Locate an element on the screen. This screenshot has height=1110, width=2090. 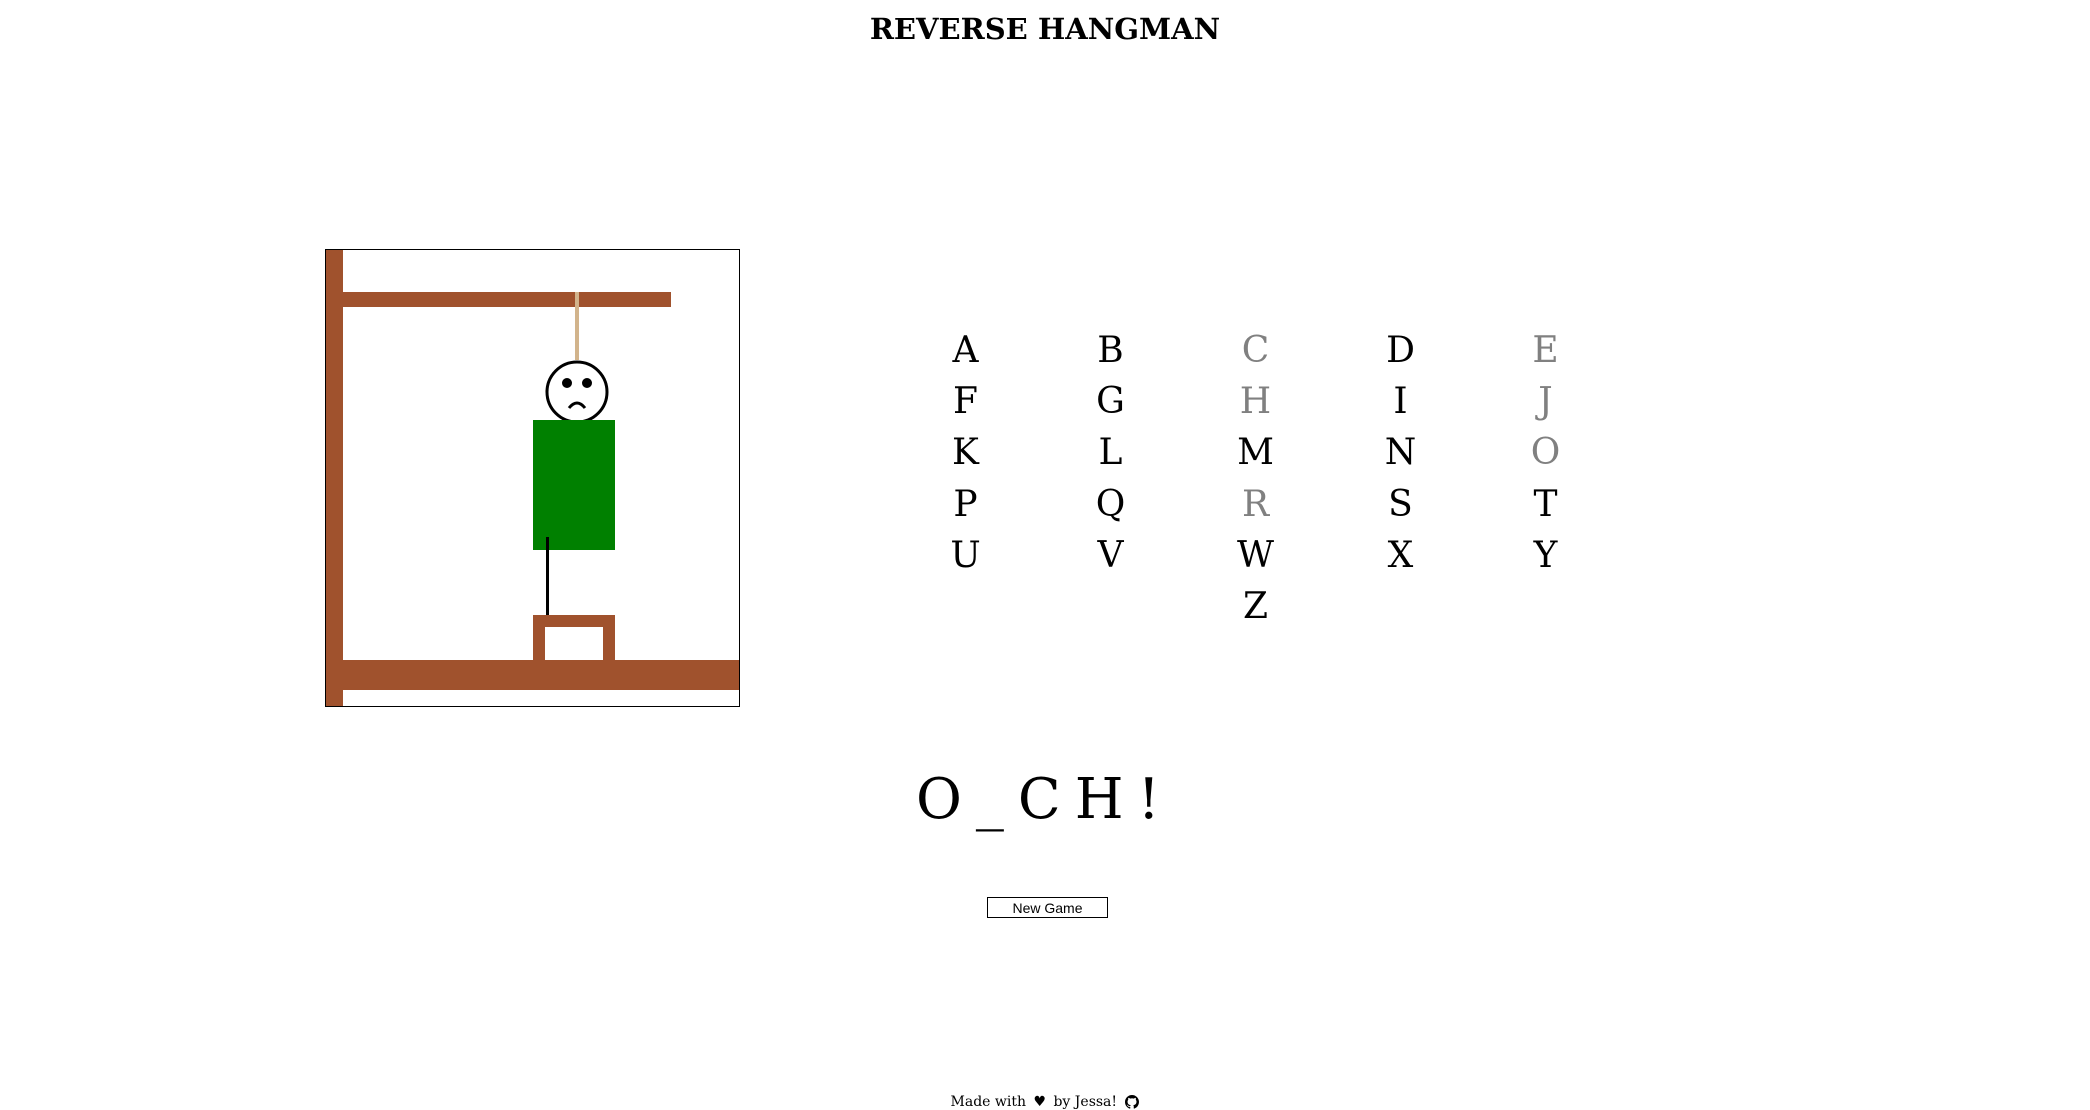
word-display: O_CH! is located at coordinates (1045, 799).